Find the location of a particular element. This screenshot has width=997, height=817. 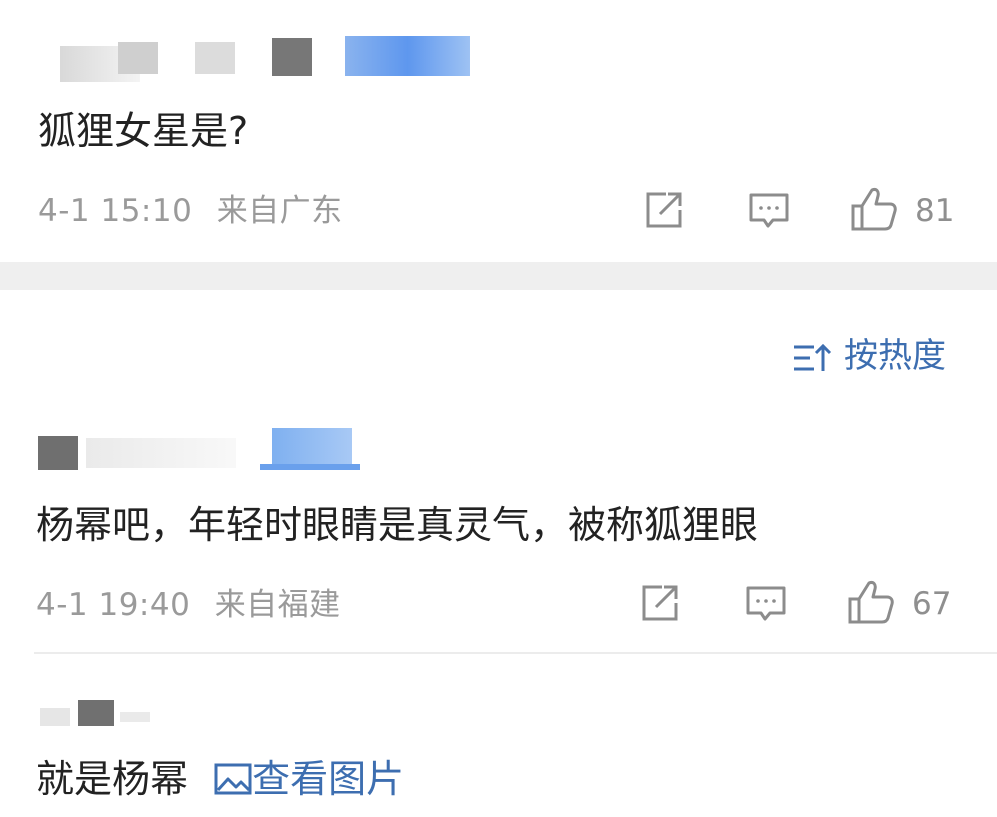

view-image-link: 查看图片 is located at coordinates (309, 779).